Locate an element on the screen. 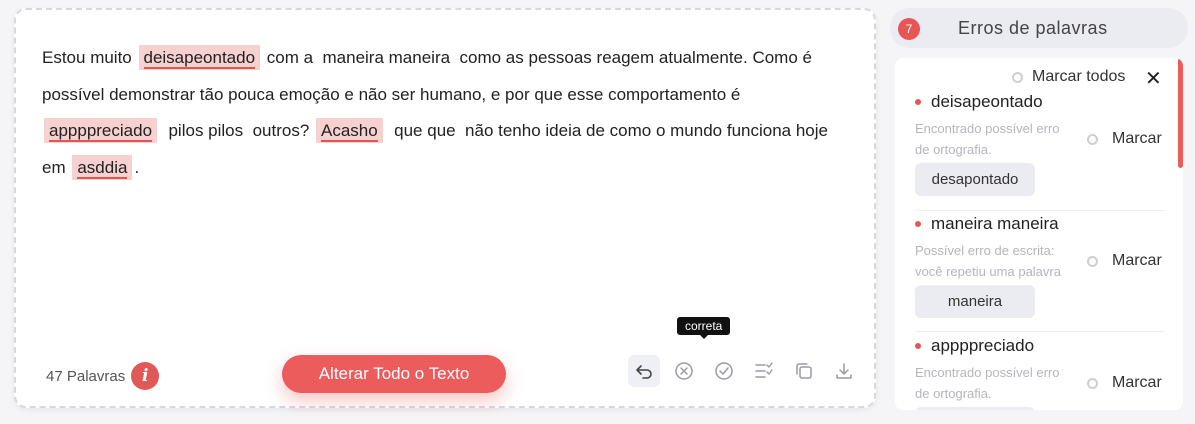  text-segment: pilos pilos outros? is located at coordinates (236, 130).